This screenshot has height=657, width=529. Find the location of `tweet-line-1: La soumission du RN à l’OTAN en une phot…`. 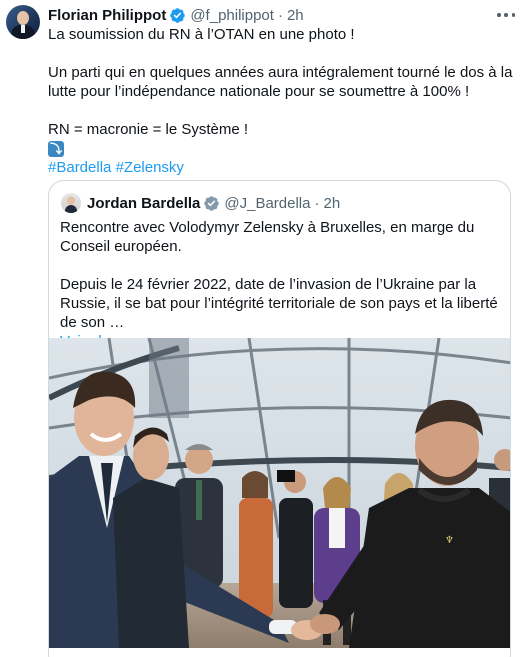

tweet-line-1: La soumission du RN à l’OTAN en une phot… is located at coordinates (201, 34).